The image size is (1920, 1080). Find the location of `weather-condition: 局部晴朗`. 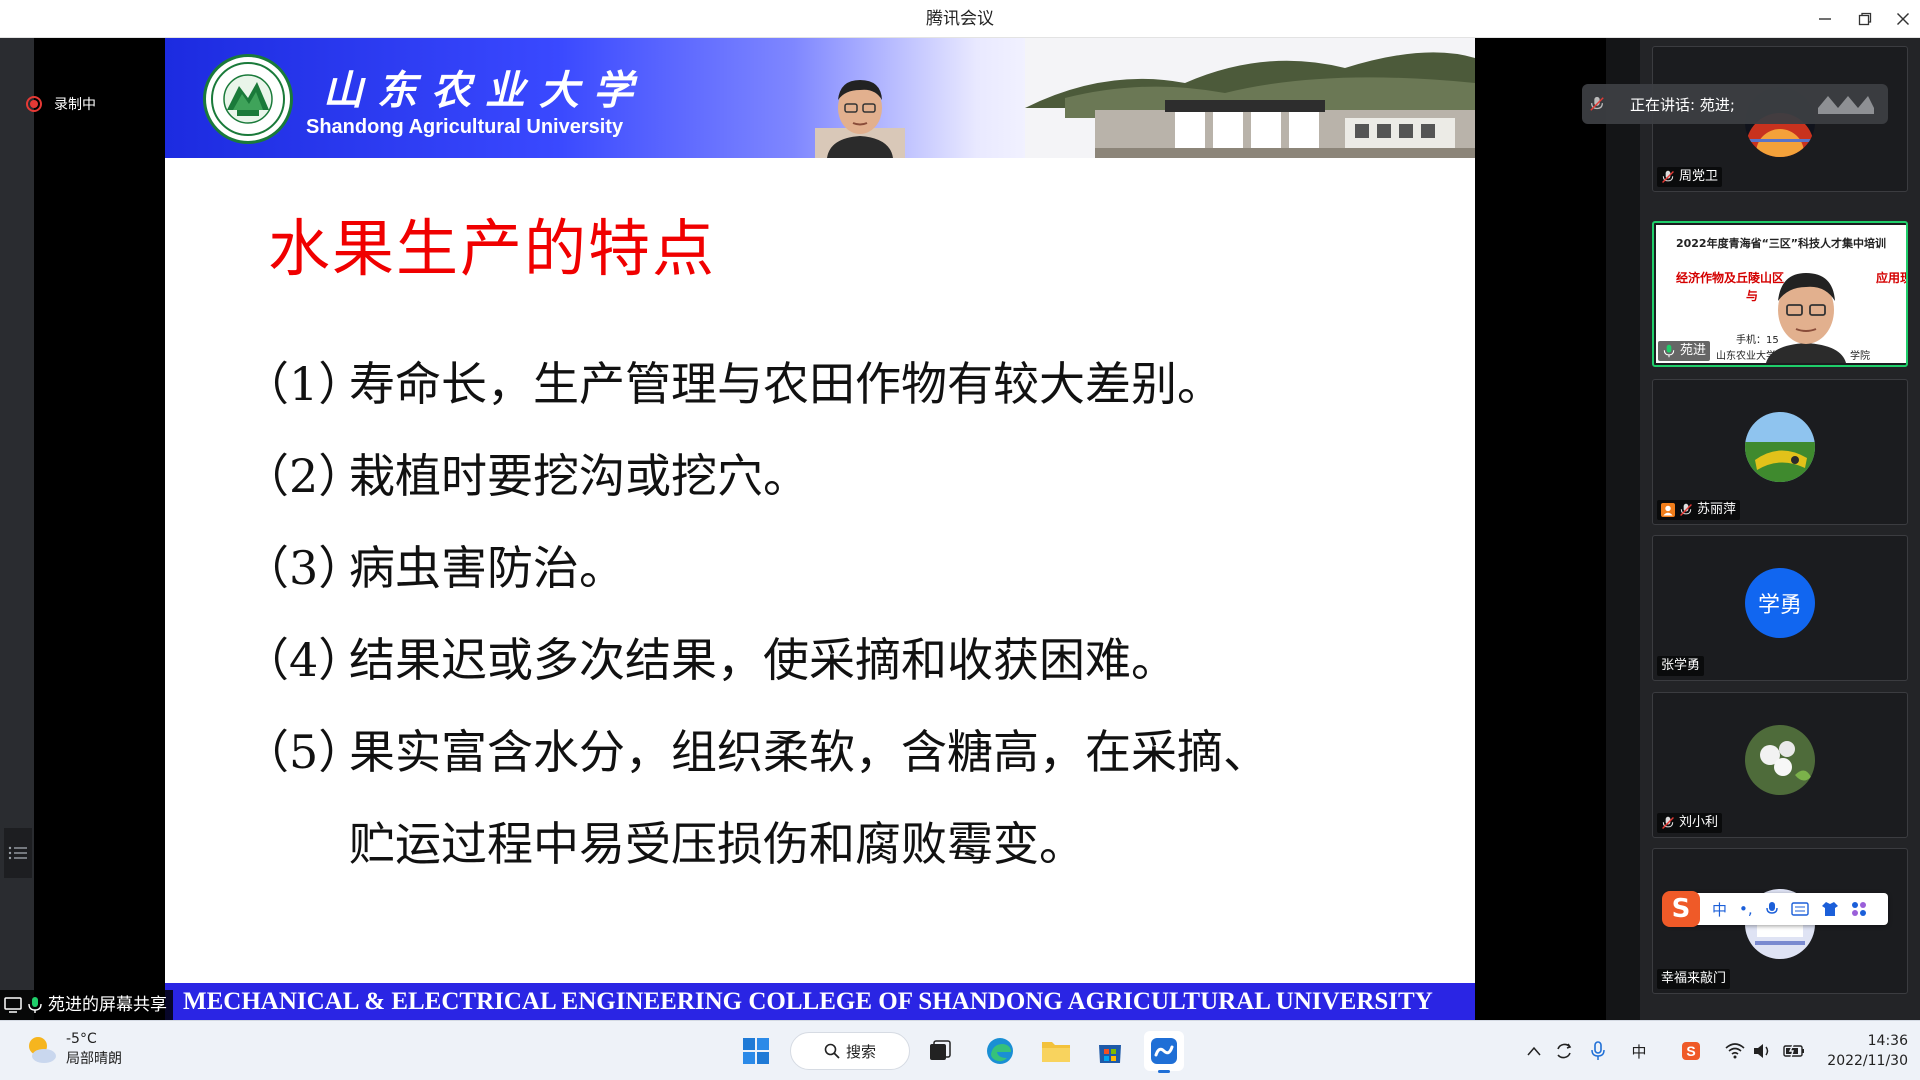

weather-condition: 局部晴朗 is located at coordinates (94, 1059).